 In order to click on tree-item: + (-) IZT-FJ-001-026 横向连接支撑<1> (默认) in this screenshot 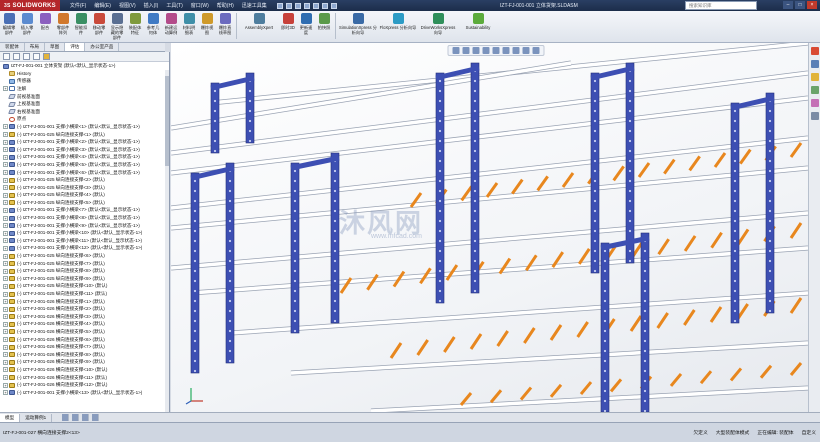, I will do `click(83, 302)`.